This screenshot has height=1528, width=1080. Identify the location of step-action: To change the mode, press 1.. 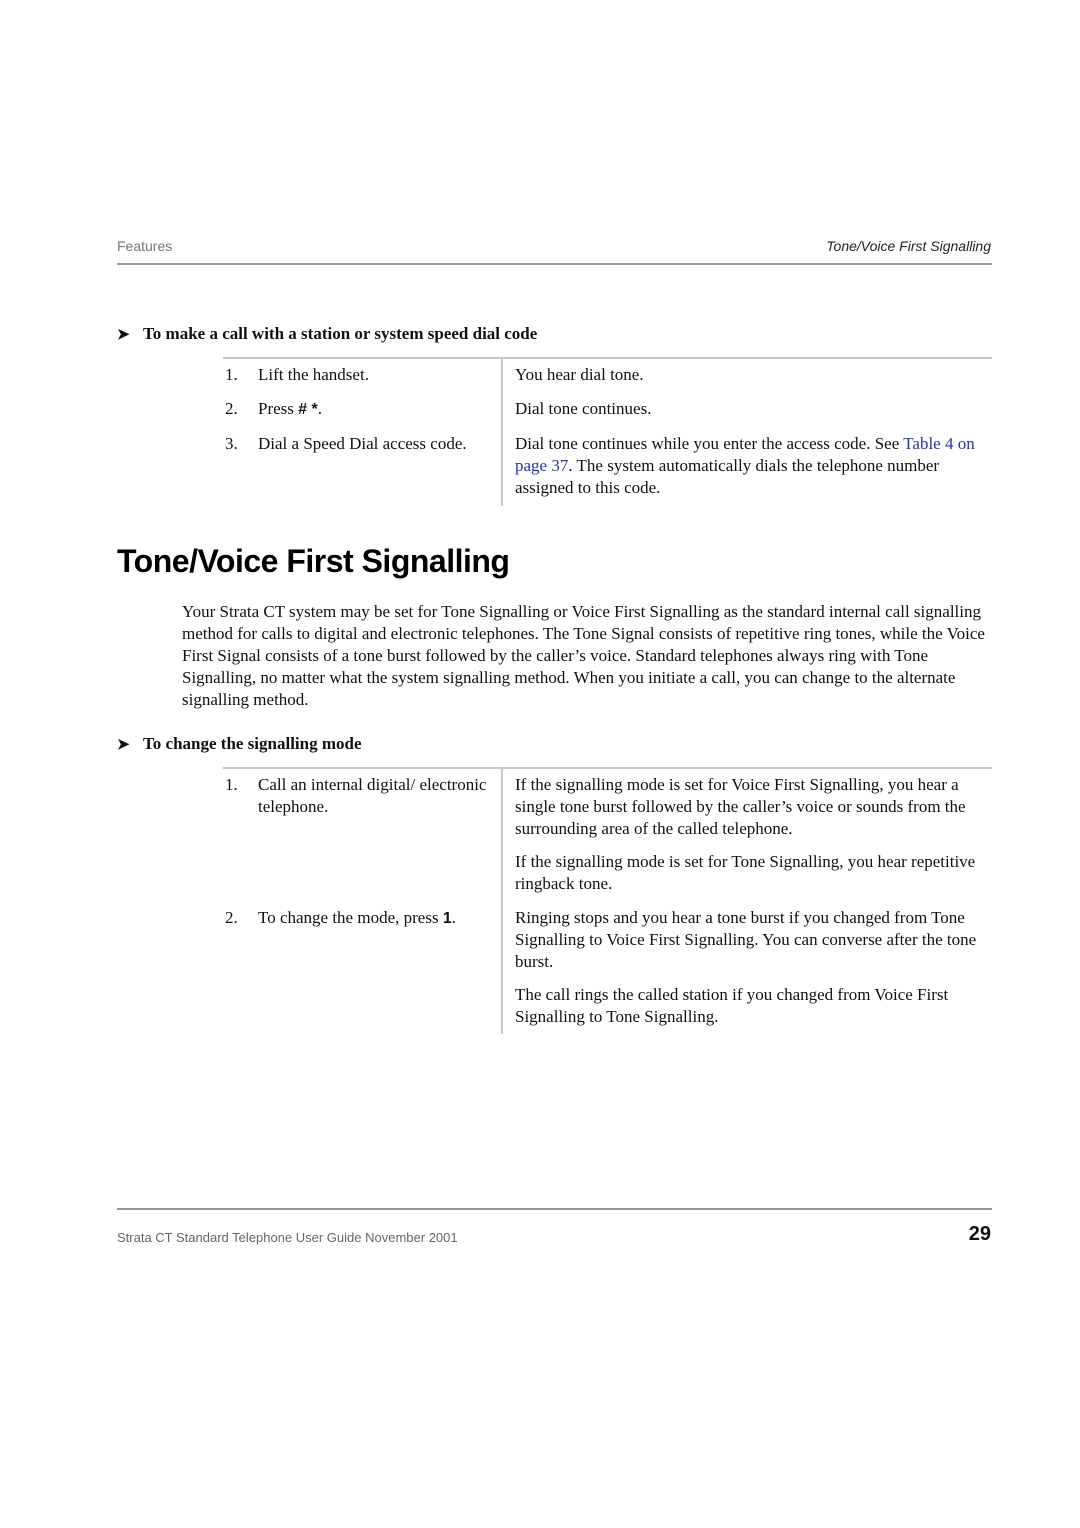
(357, 917).